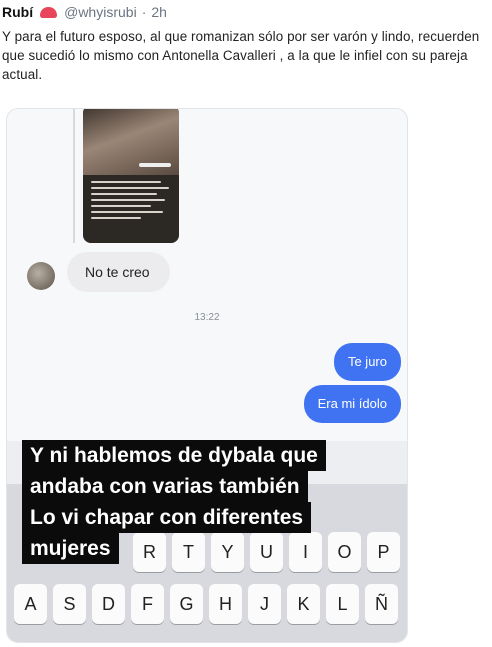  What do you see at coordinates (159, 12) in the screenshot?
I see `tweet-time: 2h` at bounding box center [159, 12].